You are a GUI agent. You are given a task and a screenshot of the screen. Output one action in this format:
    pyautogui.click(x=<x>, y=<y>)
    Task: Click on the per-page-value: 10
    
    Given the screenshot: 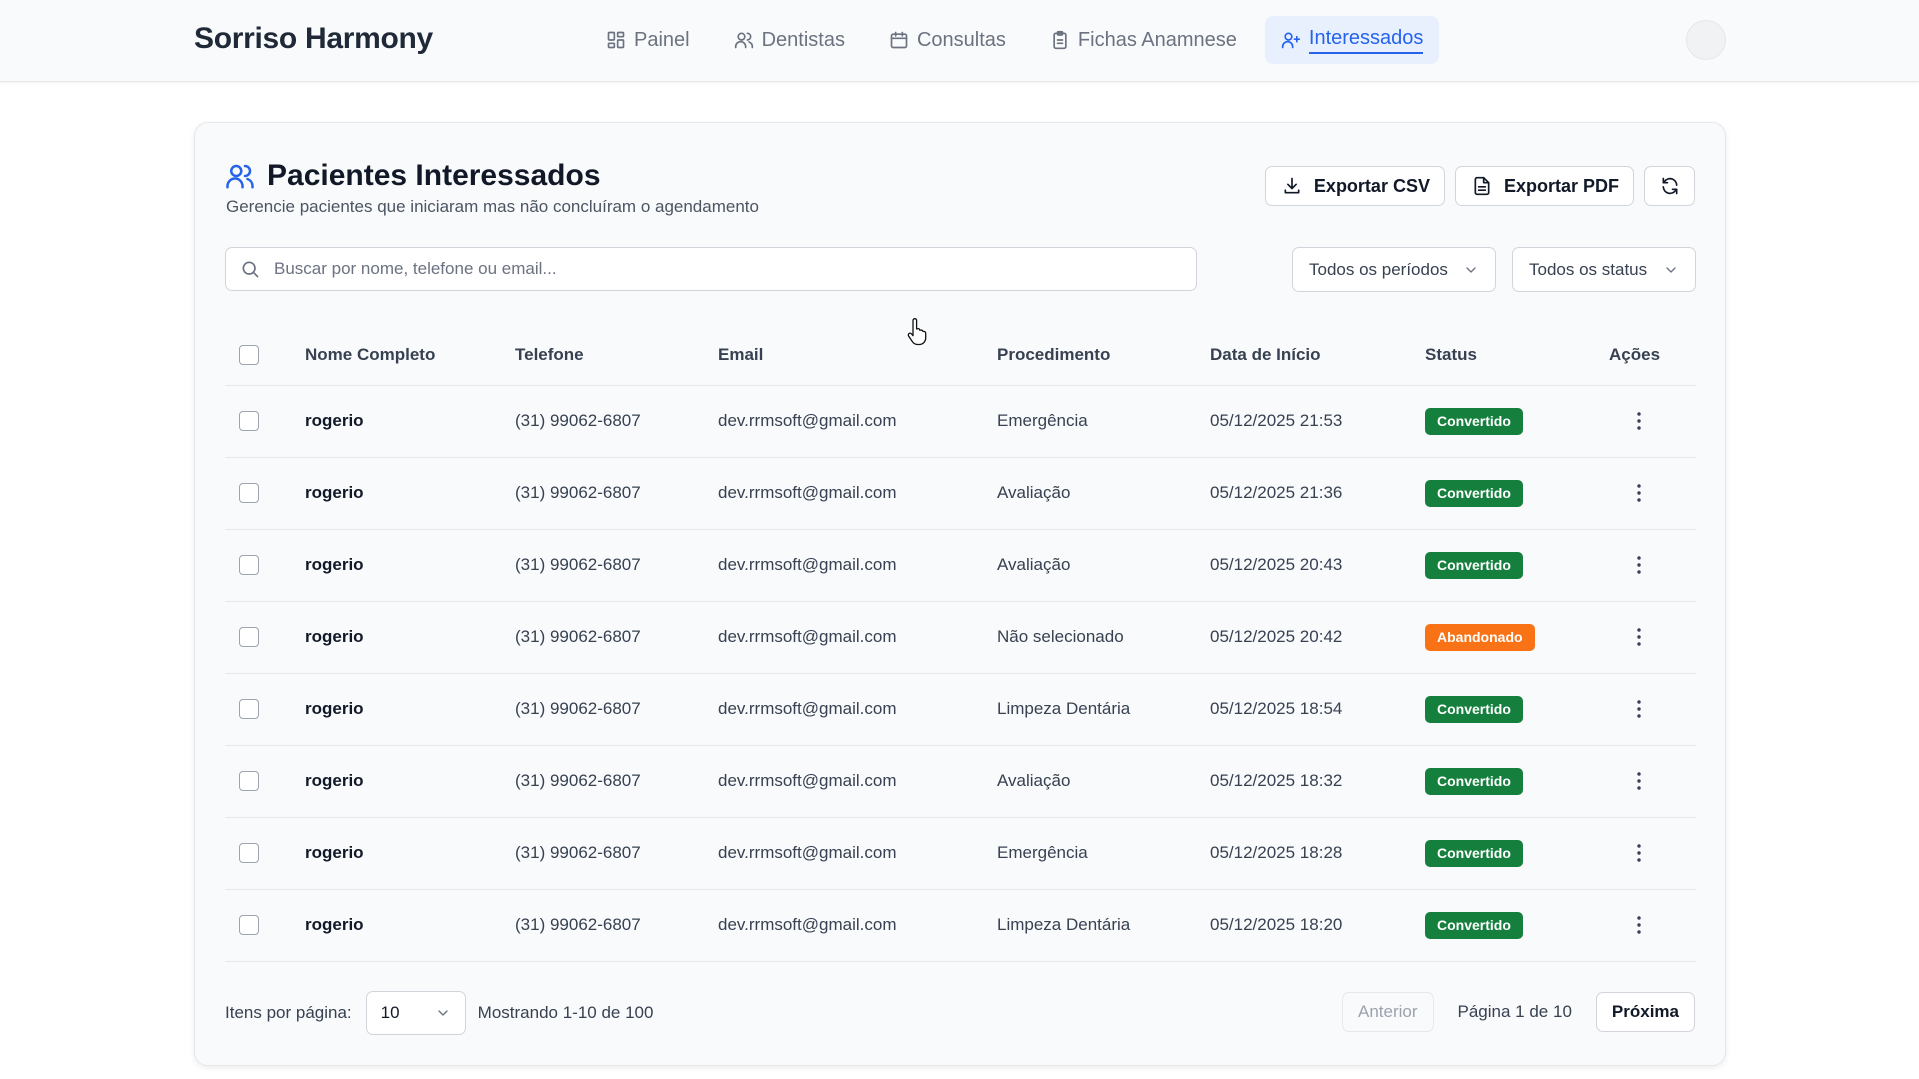 What is the action you would take?
    pyautogui.click(x=390, y=1012)
    